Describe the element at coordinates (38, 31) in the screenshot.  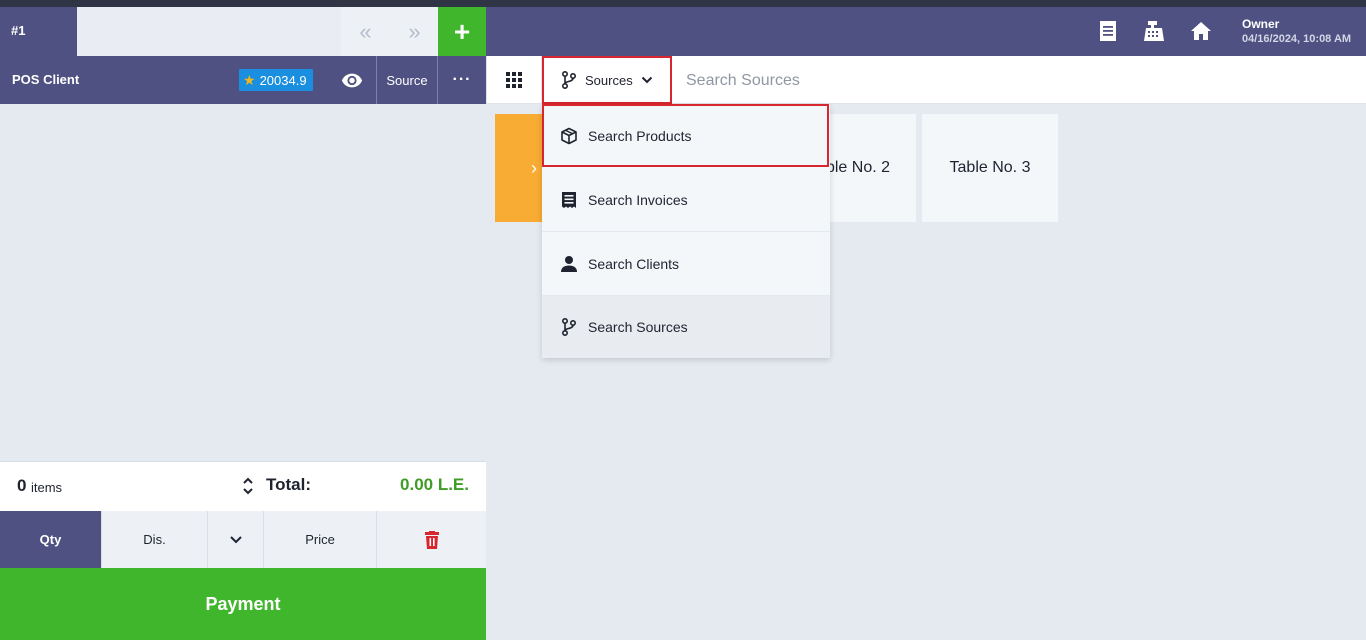
I see `order-tab-current: #1` at that location.